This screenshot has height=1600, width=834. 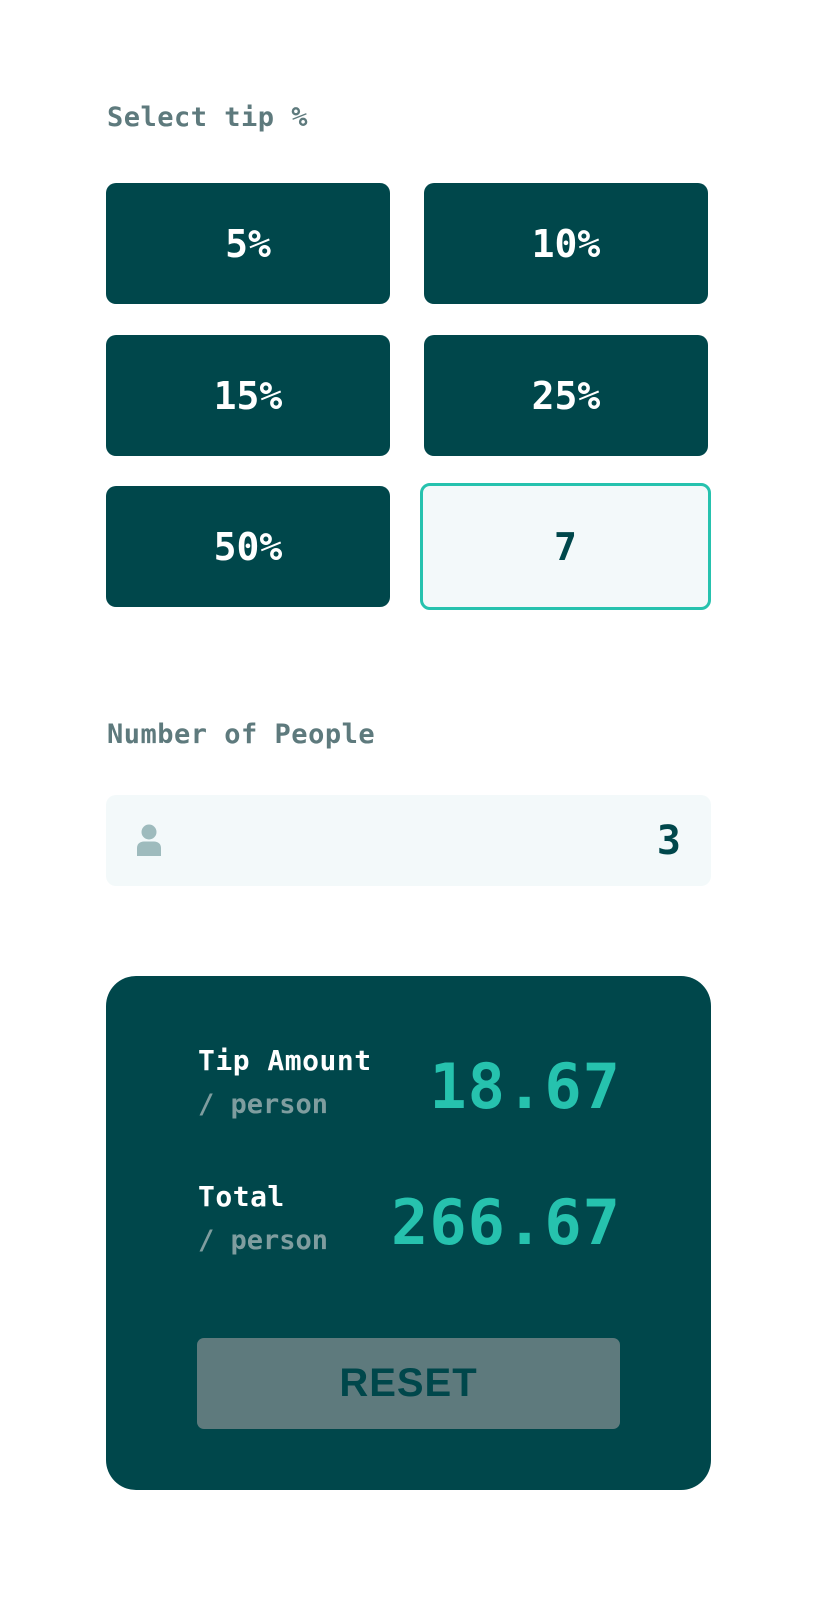 What do you see at coordinates (248, 546) in the screenshot?
I see `tip-50-button: 50%` at bounding box center [248, 546].